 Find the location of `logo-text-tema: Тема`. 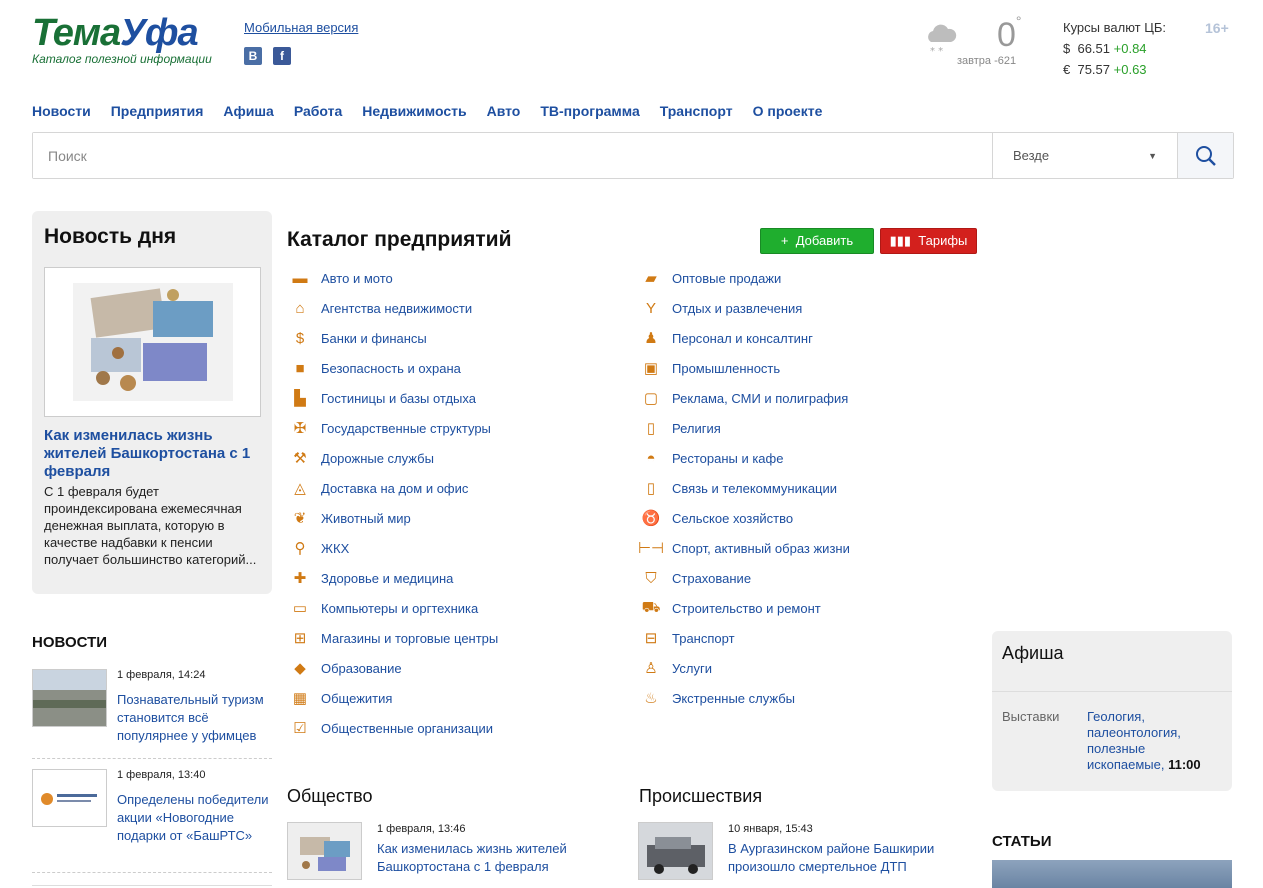

logo-text-tema: Тема is located at coordinates (76, 33).